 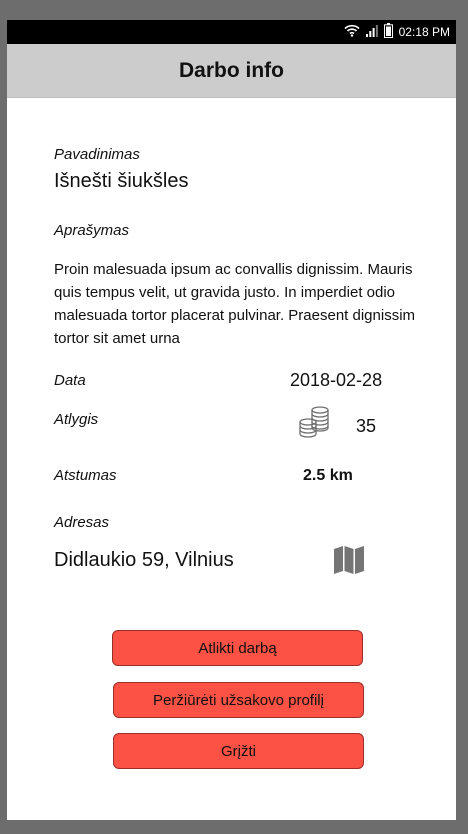 What do you see at coordinates (314, 424) in the screenshot?
I see `coins-icon` at bounding box center [314, 424].